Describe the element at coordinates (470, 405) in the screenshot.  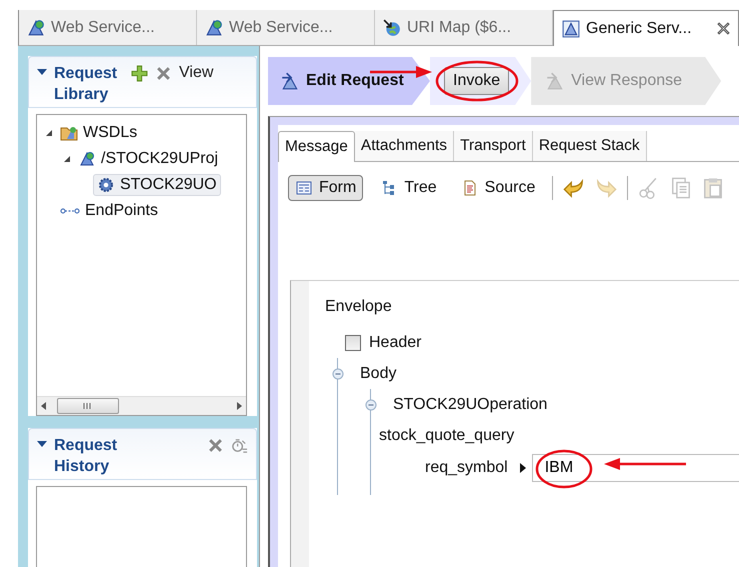
I see `tree-node-label: STOCK29UOperation` at that location.